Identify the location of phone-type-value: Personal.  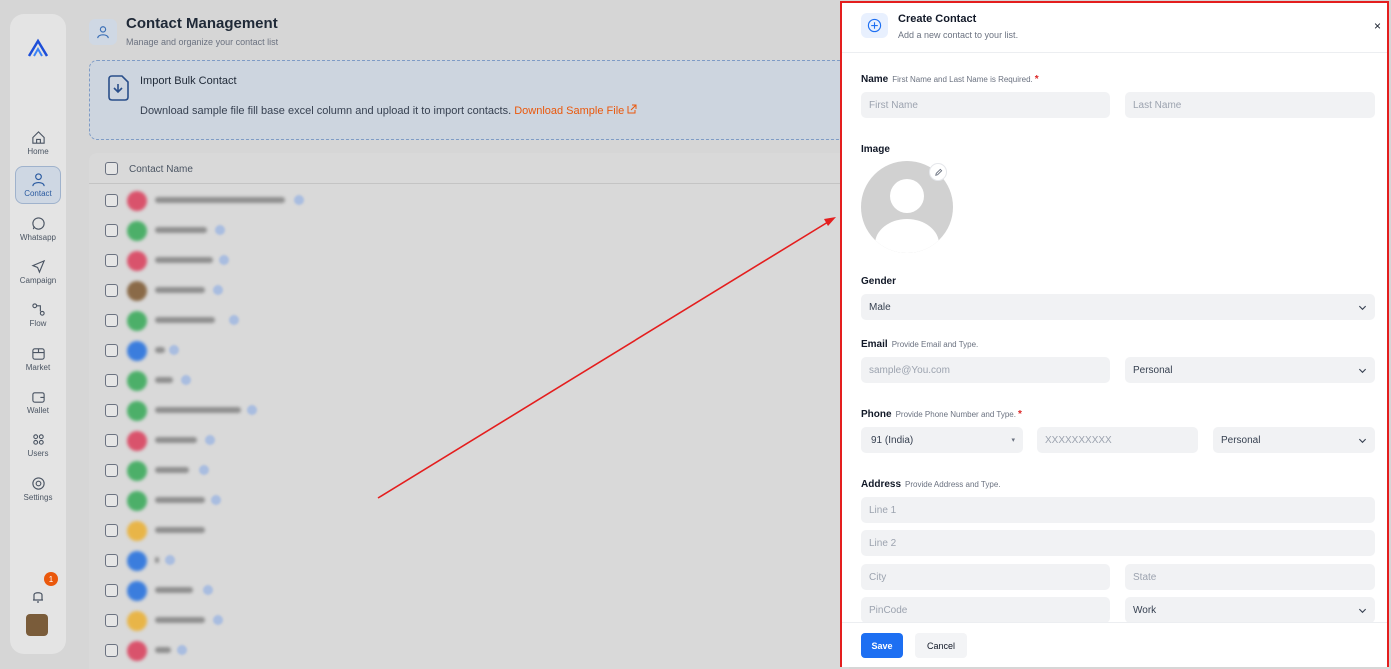
(1241, 440).